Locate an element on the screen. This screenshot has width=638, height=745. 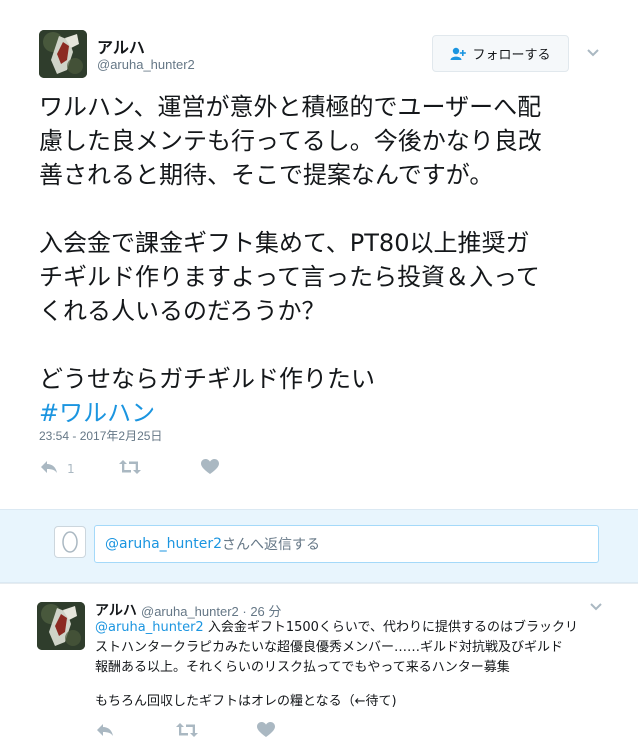
tweet-paragraph: どうせならガチギルド作りたい #ワルハン is located at coordinates (319, 396).